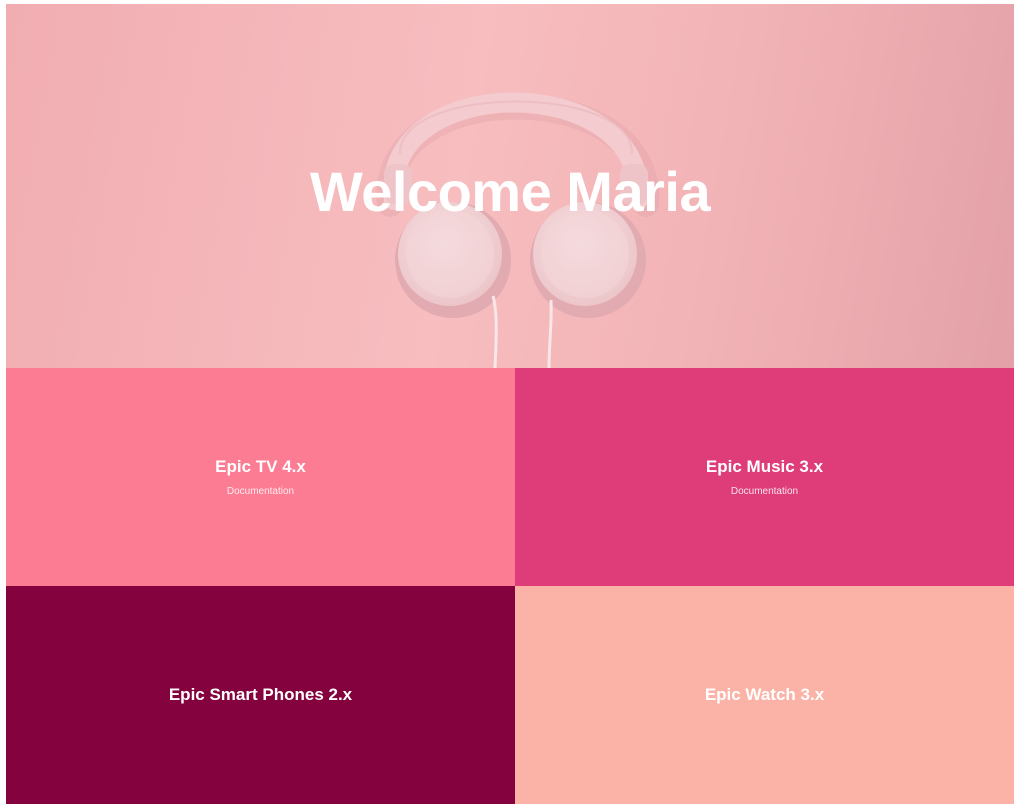  Describe the element at coordinates (510, 191) in the screenshot. I see `welcome-heading: Welcome Maria` at that location.